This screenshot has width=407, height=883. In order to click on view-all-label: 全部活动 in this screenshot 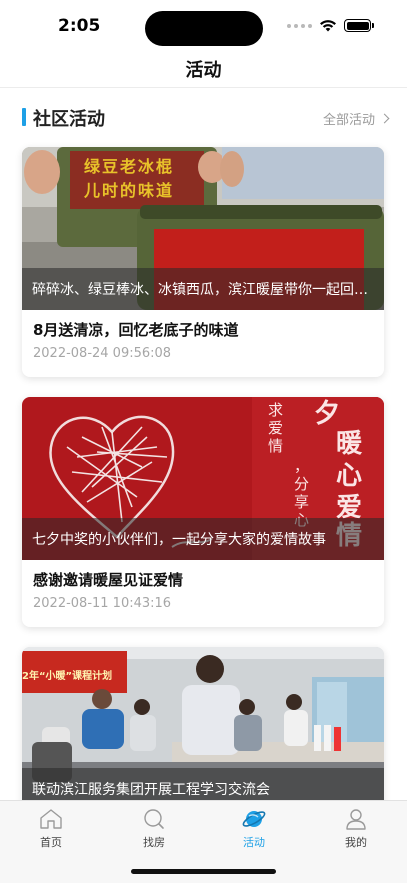, I will do `click(348, 120)`.